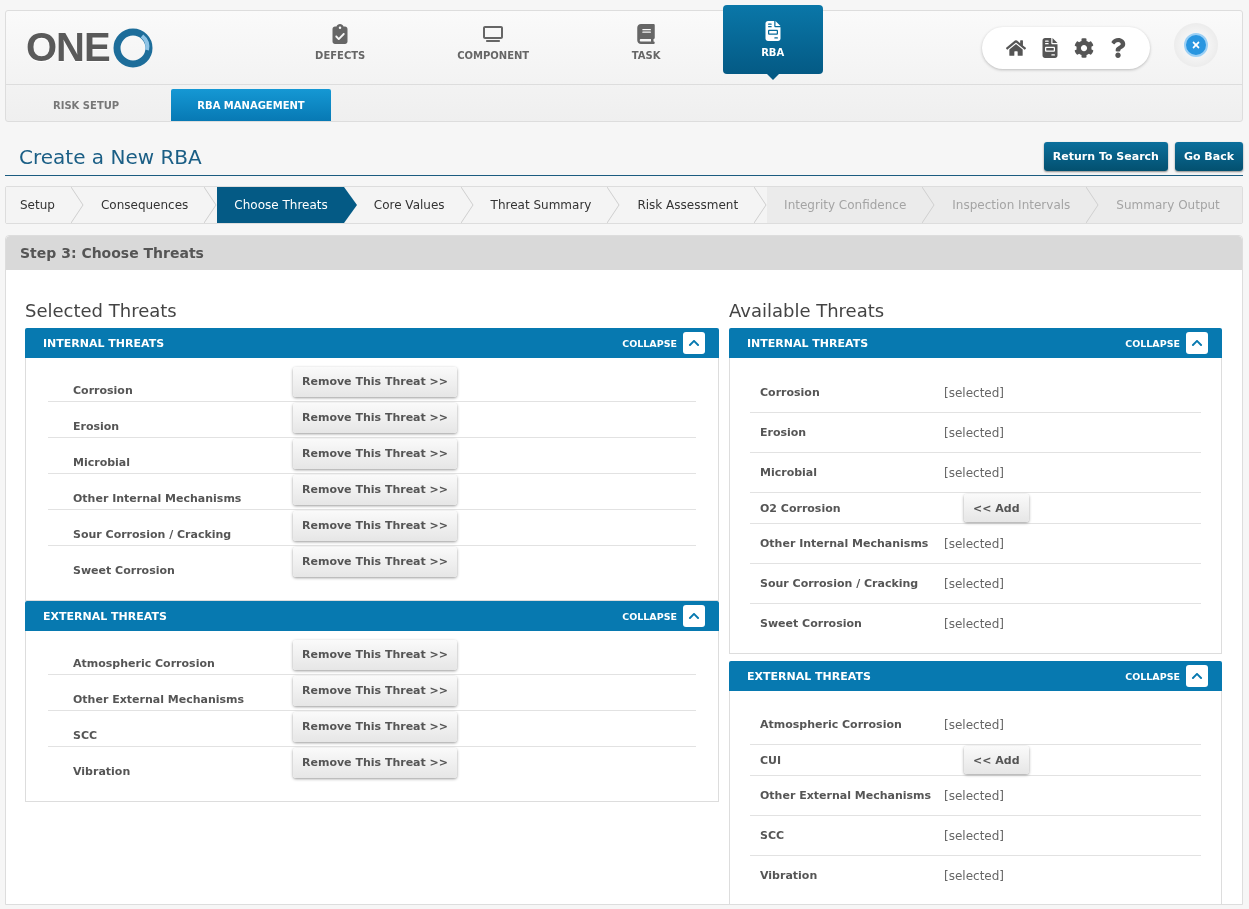 This screenshot has width=1249, height=909. I want to click on wizard-step: Setup, so click(45, 205).